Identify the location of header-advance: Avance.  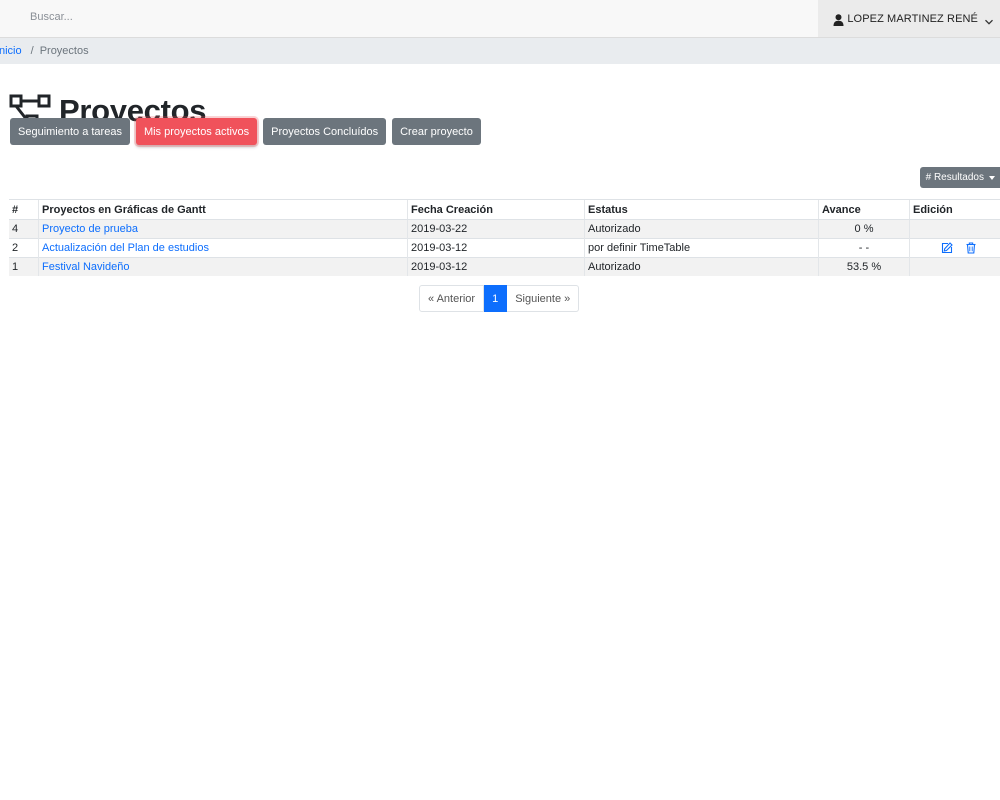
(864, 209).